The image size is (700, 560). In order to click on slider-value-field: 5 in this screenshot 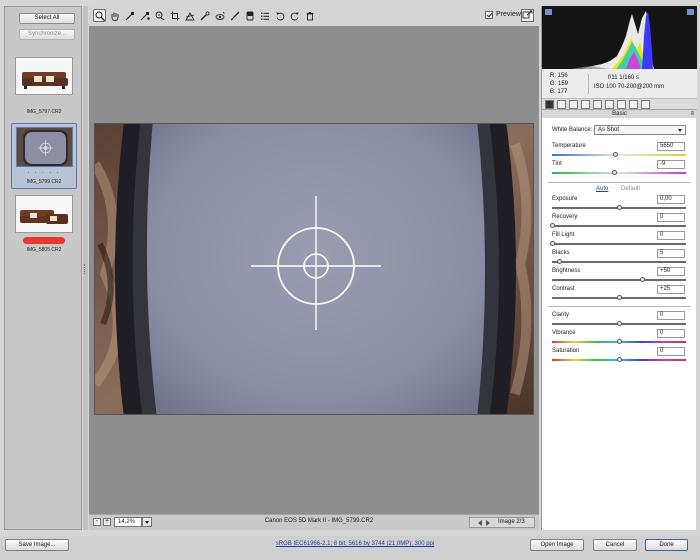, I will do `click(671, 253)`.